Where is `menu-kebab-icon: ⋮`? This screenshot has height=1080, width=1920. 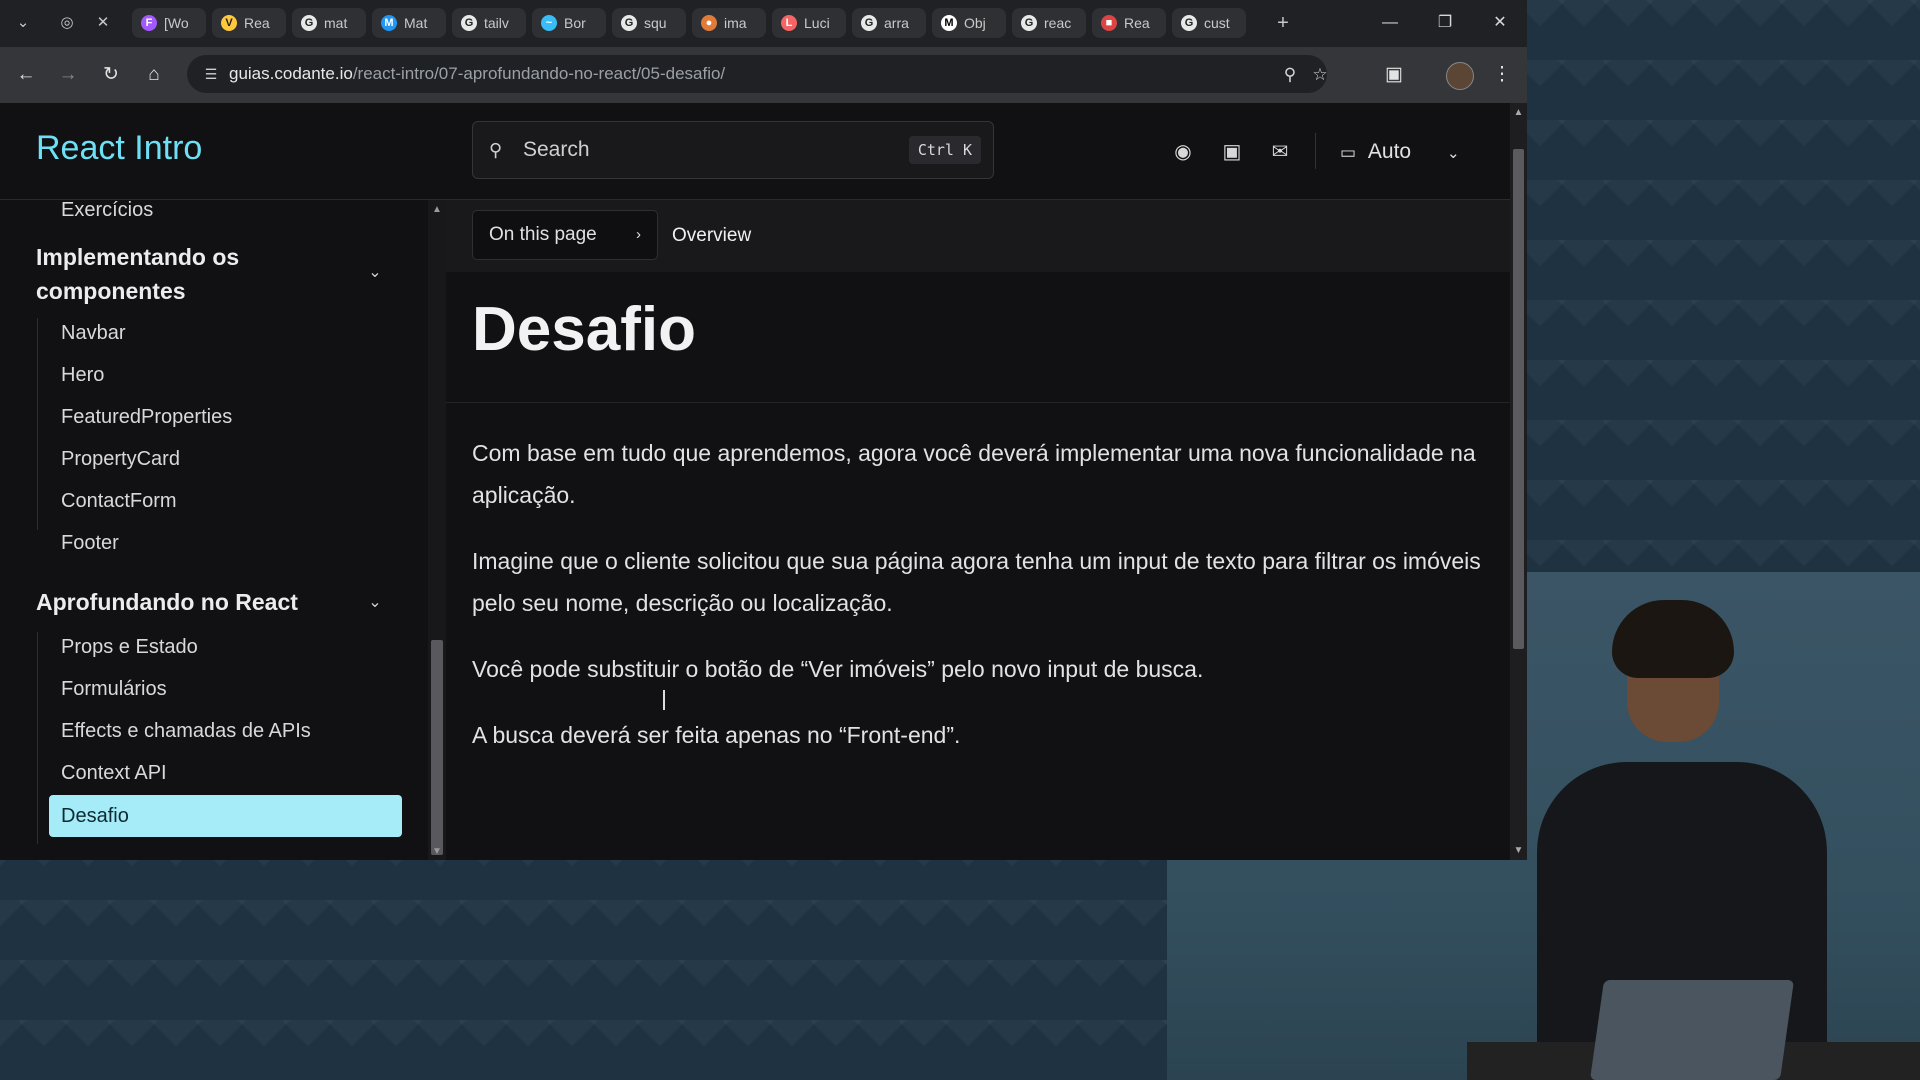
menu-kebab-icon: ⋮ is located at coordinates (1502, 75).